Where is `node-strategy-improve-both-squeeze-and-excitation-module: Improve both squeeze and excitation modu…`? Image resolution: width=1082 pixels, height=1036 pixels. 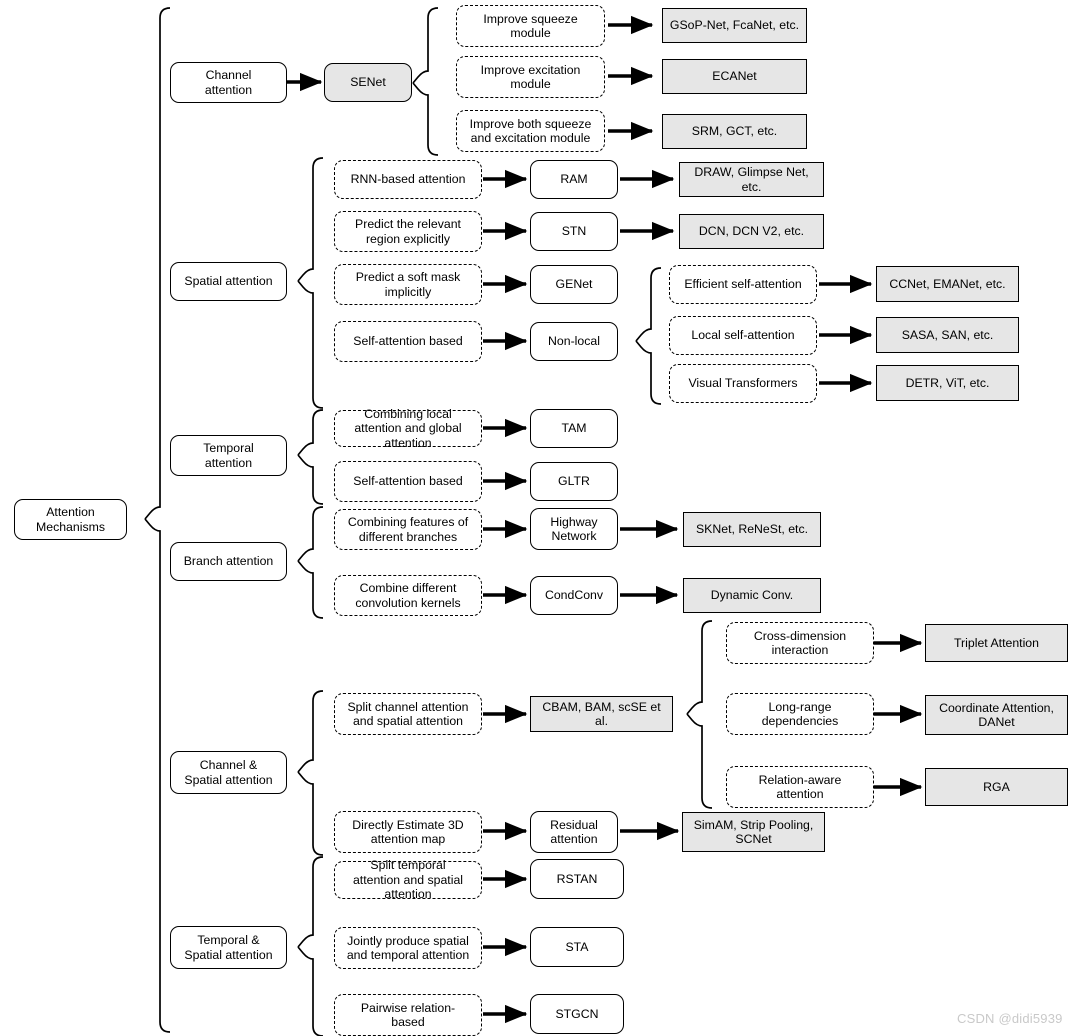 node-strategy-improve-both-squeeze-and-excitation-module: Improve both squeeze and excitation modu… is located at coordinates (530, 131).